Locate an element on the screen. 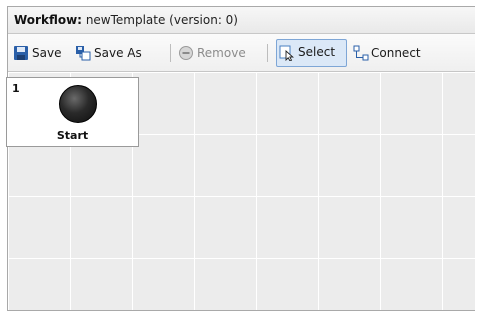 Image resolution: width=481 pixels, height=315 pixels. toolbar: Save Save As Remove Select Connect is located at coordinates (241, 53).